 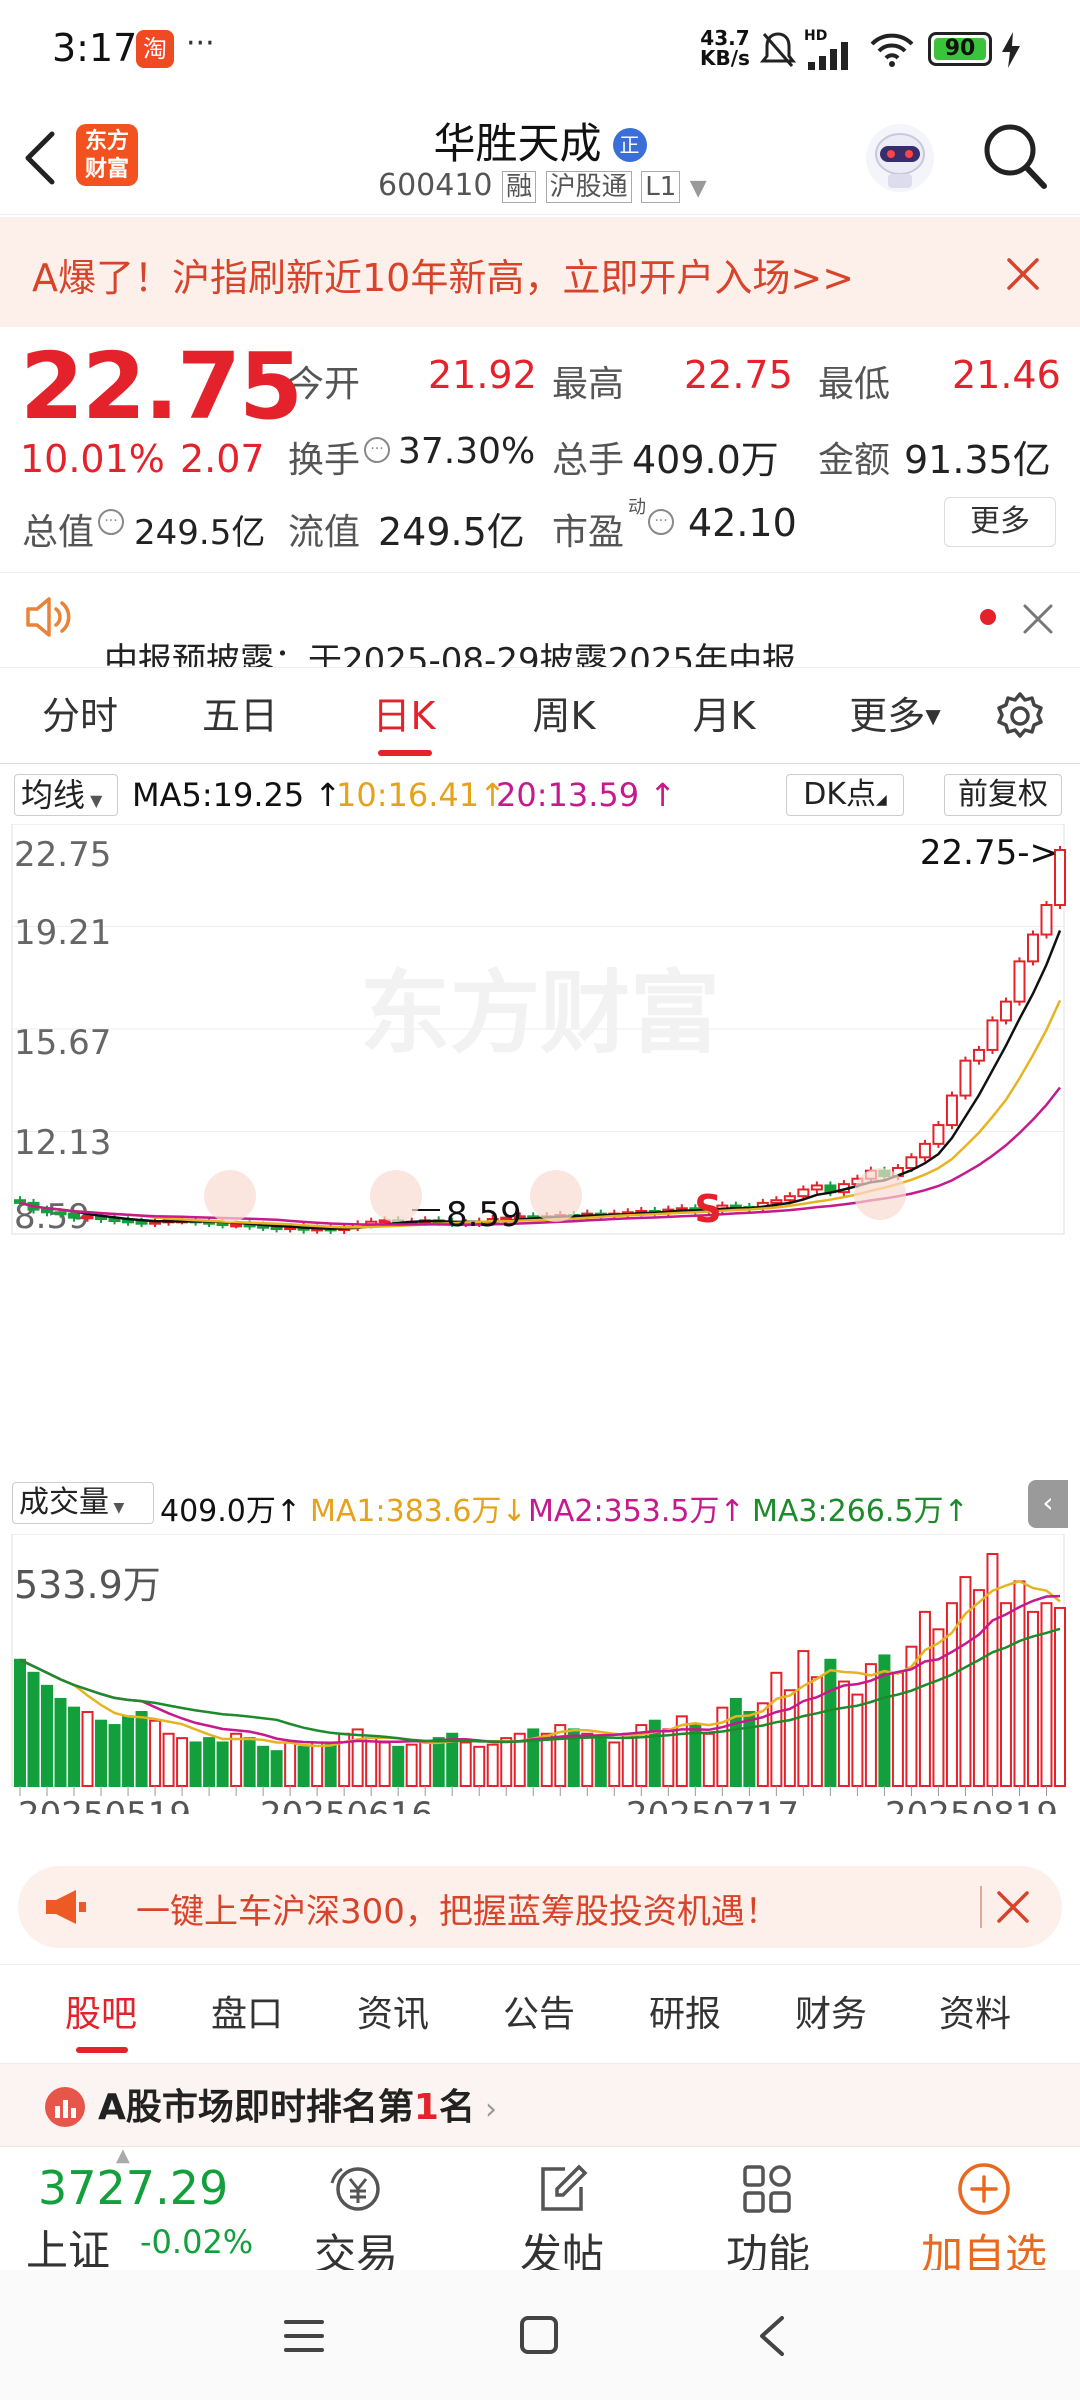 What do you see at coordinates (540, 1013) in the screenshot?
I see `watermark: 东方财富` at bounding box center [540, 1013].